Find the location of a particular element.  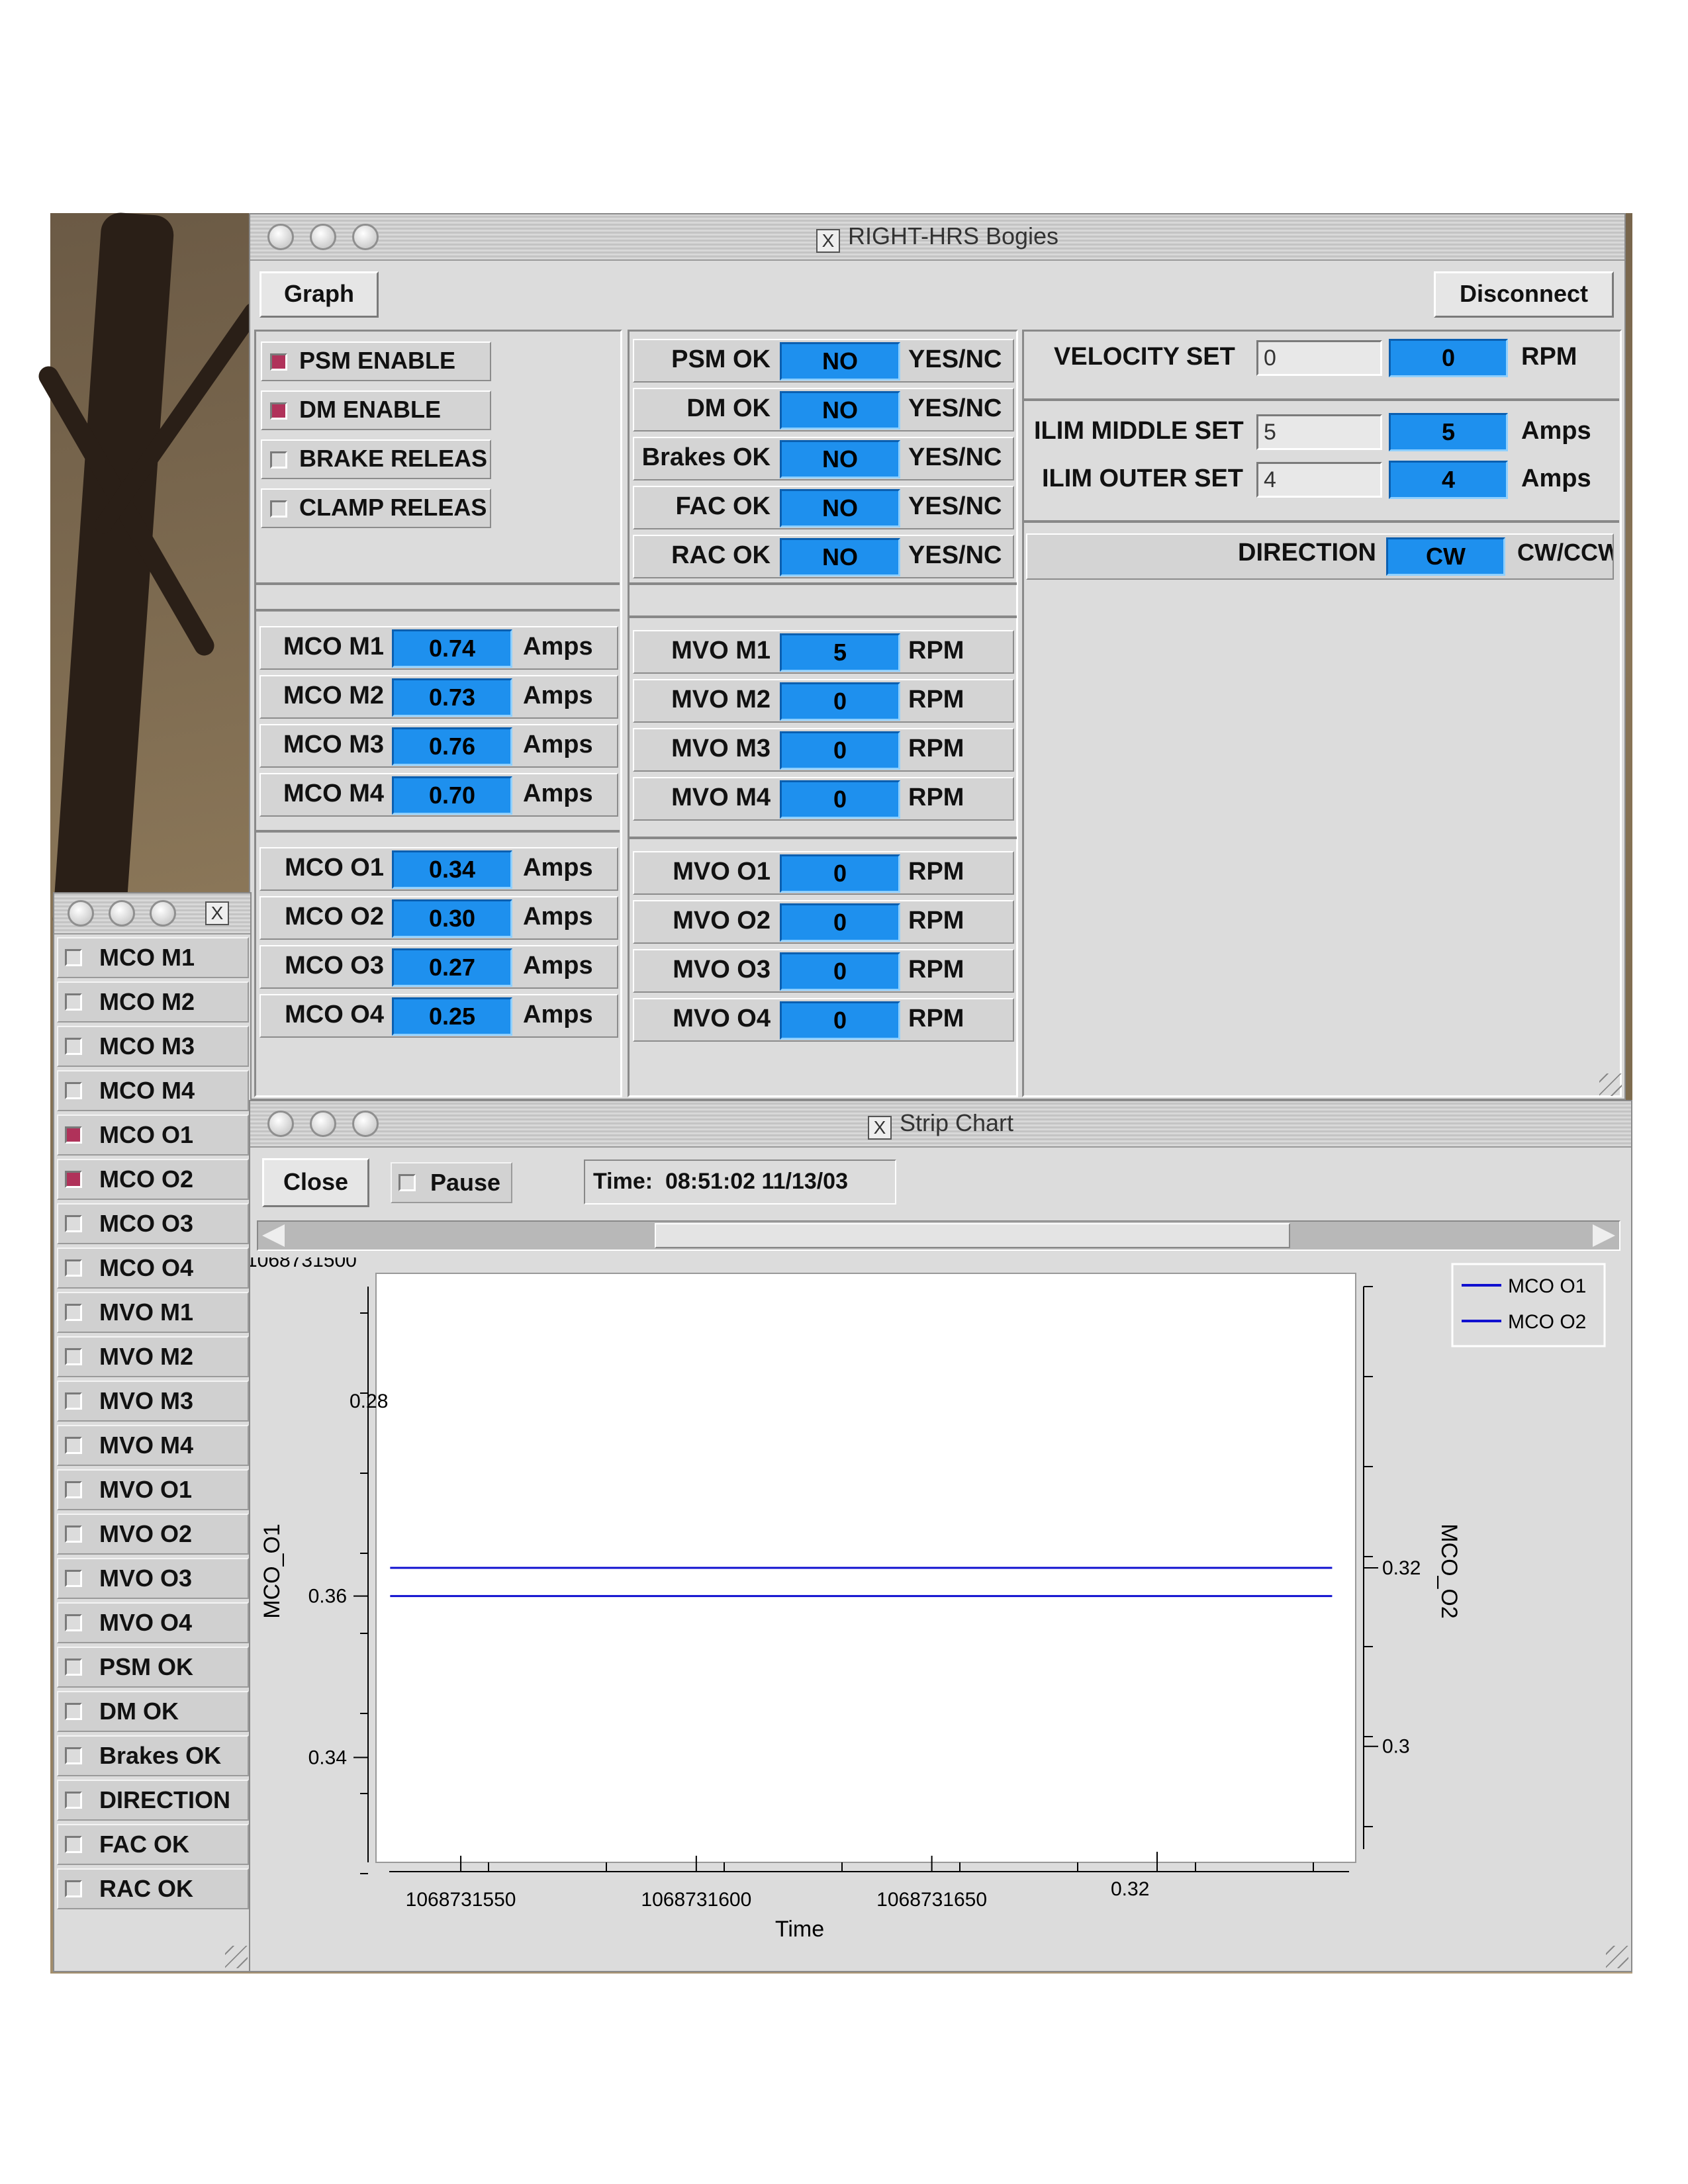

direction-row: DIRECTION CW CW/CCW is located at coordinates (1320, 556).